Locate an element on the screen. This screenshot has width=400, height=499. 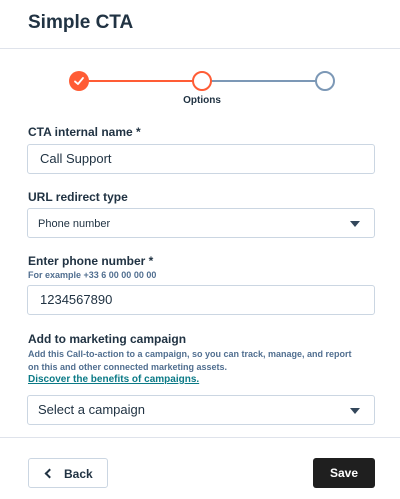
campaign-label: Add to marketing campaign is located at coordinates (107, 339).